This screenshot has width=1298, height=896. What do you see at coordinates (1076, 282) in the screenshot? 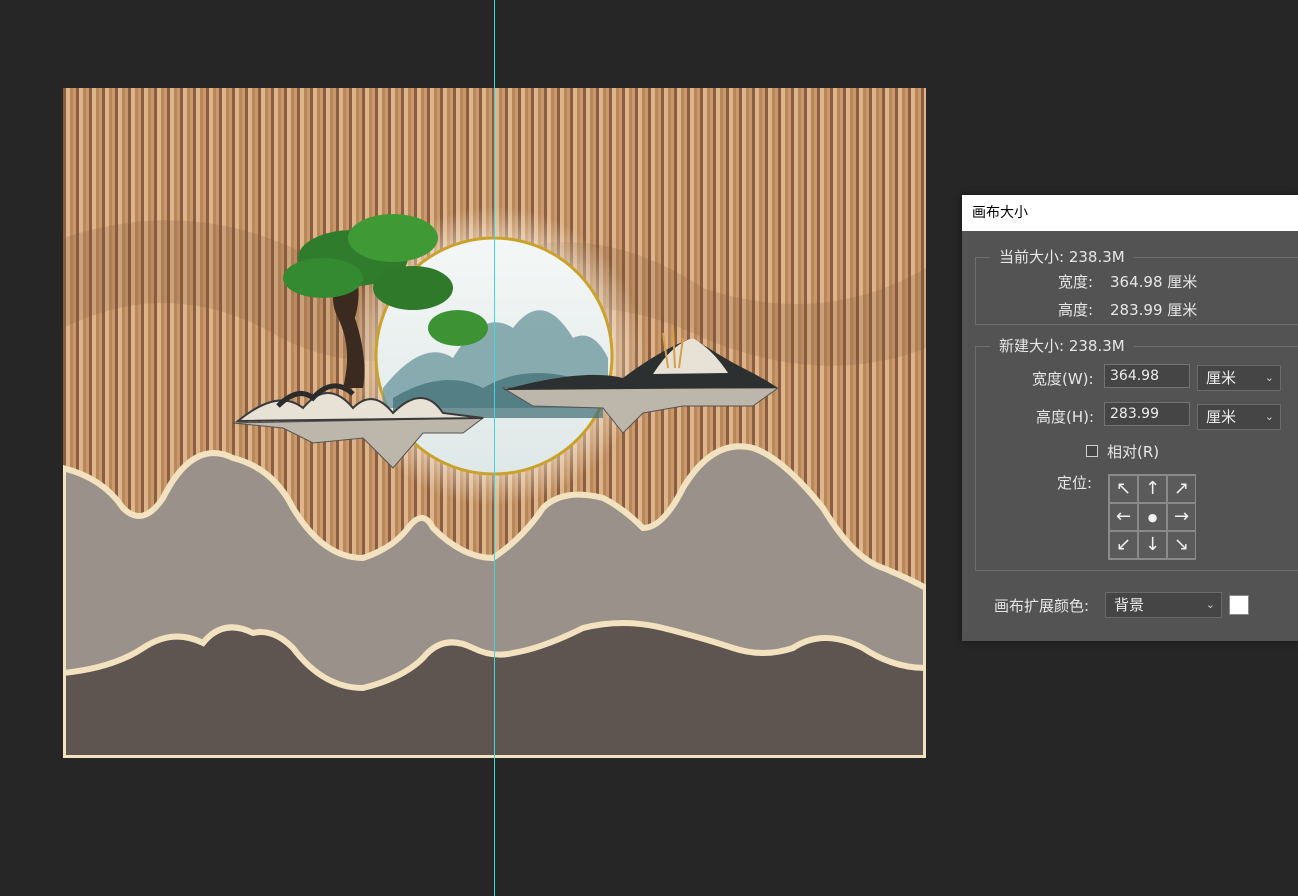
I see `current-width-label: 宽度:` at bounding box center [1076, 282].